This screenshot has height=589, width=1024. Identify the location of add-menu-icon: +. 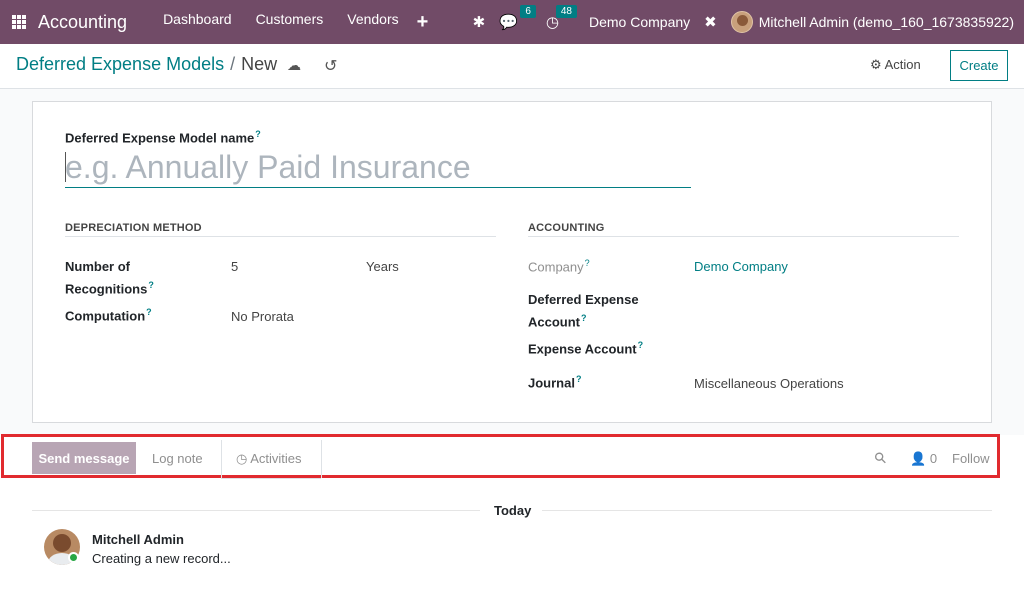
(423, 22).